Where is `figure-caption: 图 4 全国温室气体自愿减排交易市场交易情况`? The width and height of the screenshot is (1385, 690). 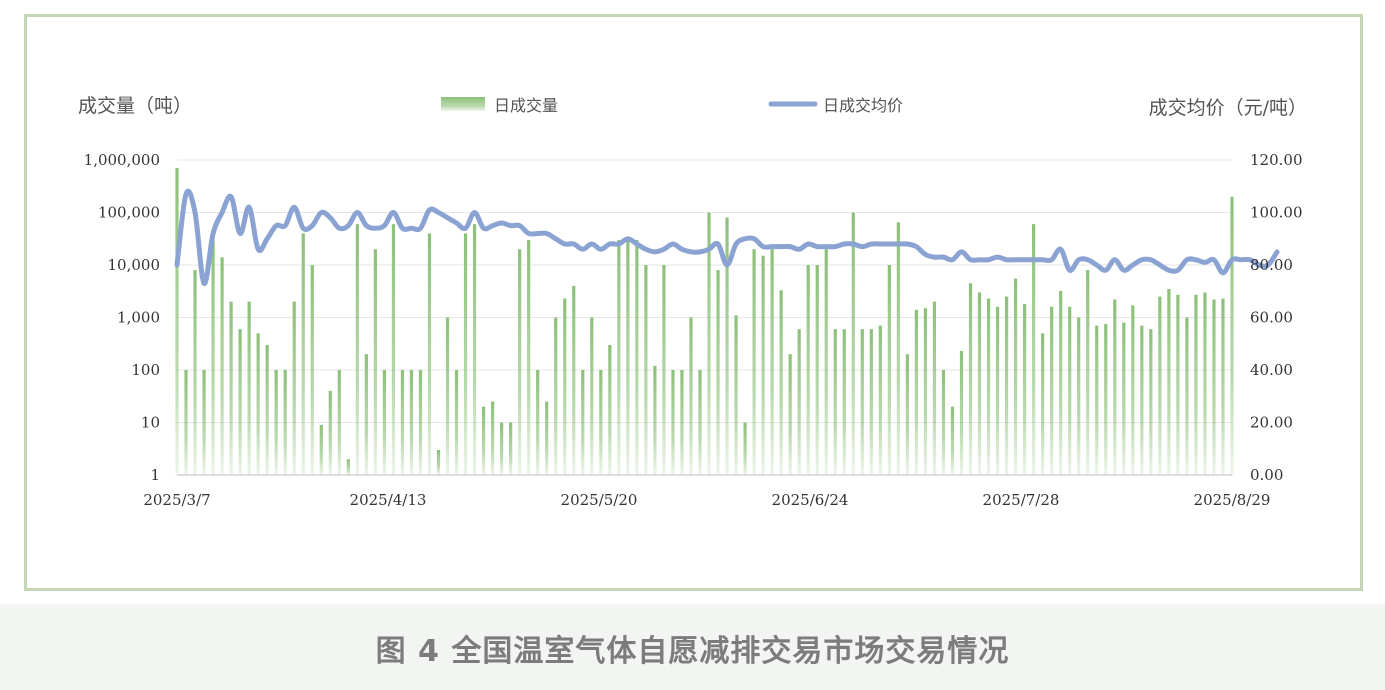
figure-caption: 图 4 全国温室气体自愿减排交易市场交易情况 is located at coordinates (692, 651).